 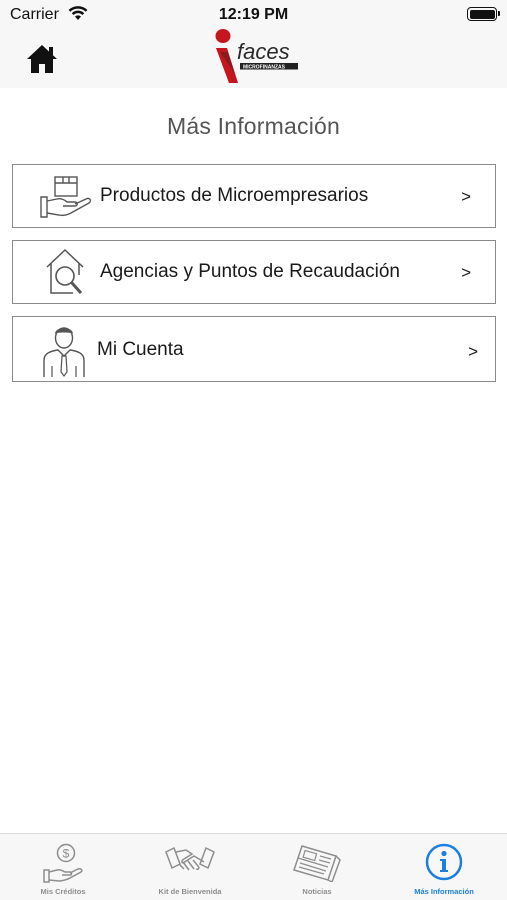 I want to click on box-hand-icon, so click(x=66, y=197).